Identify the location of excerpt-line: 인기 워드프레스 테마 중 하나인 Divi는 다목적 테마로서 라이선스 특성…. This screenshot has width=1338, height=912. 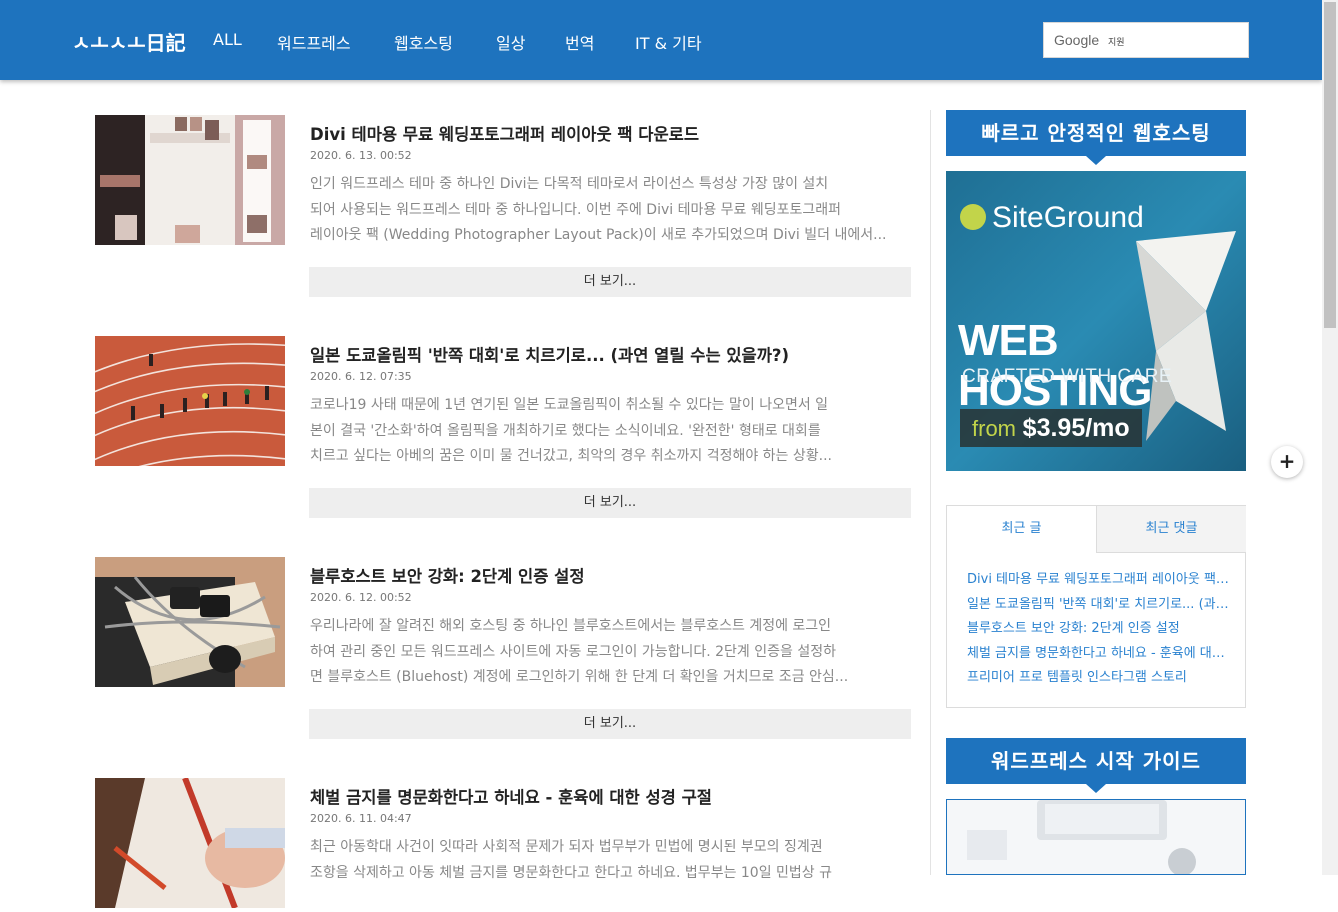
(569, 184).